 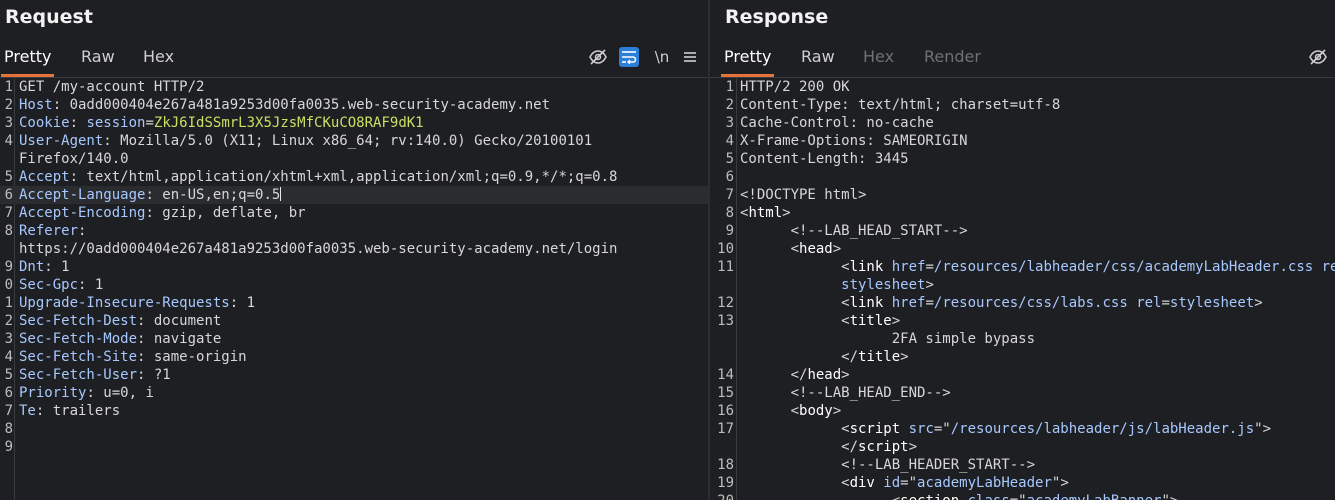 What do you see at coordinates (854, 231) in the screenshot?
I see `code-token: <!--LAB_HEAD_START-->` at bounding box center [854, 231].